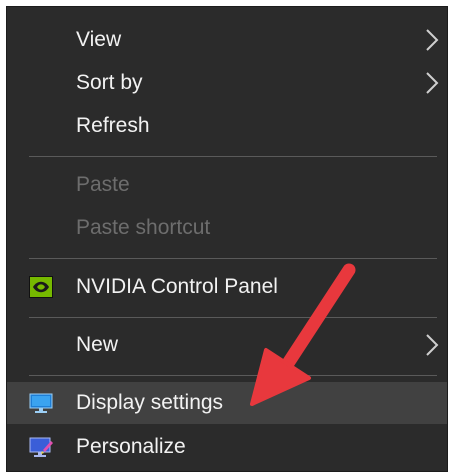 The width and height of the screenshot is (452, 472). I want to click on personalize-icon, so click(41, 447).